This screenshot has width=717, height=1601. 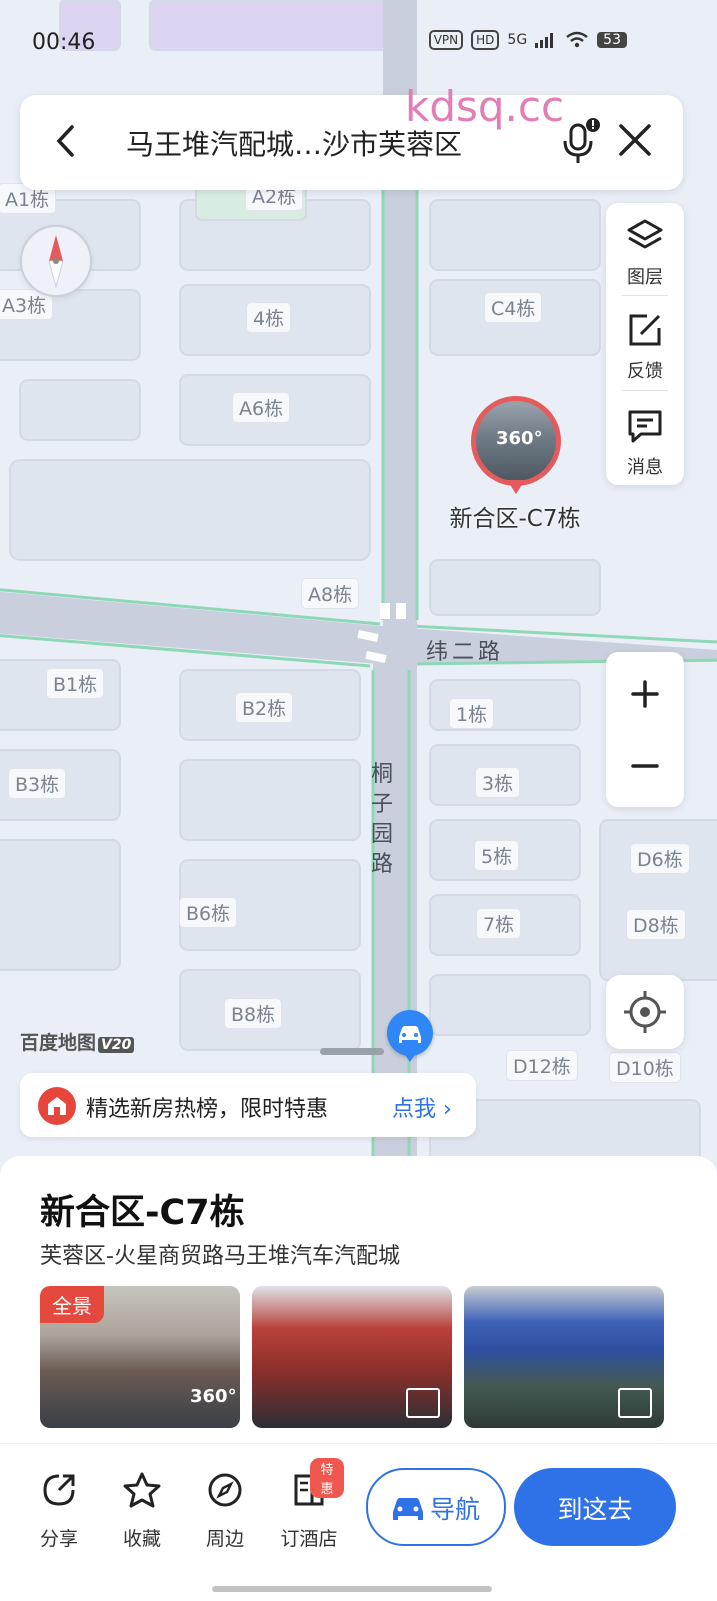 I want to click on map-label-d10: D10栋, so click(x=645, y=1067).